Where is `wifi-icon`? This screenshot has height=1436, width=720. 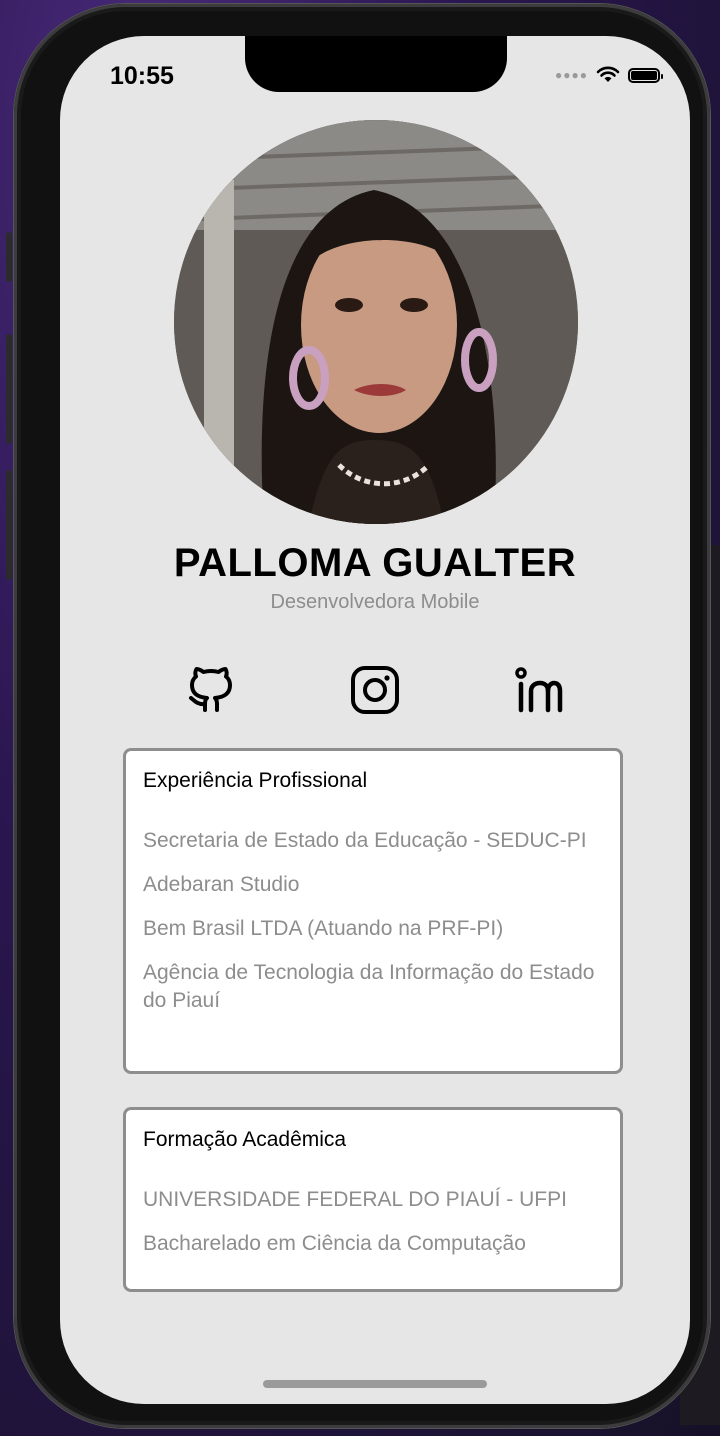 wifi-icon is located at coordinates (608, 74).